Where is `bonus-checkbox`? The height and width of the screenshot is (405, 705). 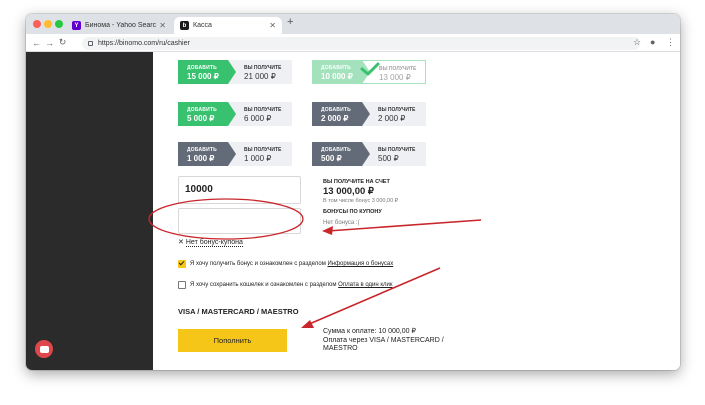 bonus-checkbox is located at coordinates (182, 264).